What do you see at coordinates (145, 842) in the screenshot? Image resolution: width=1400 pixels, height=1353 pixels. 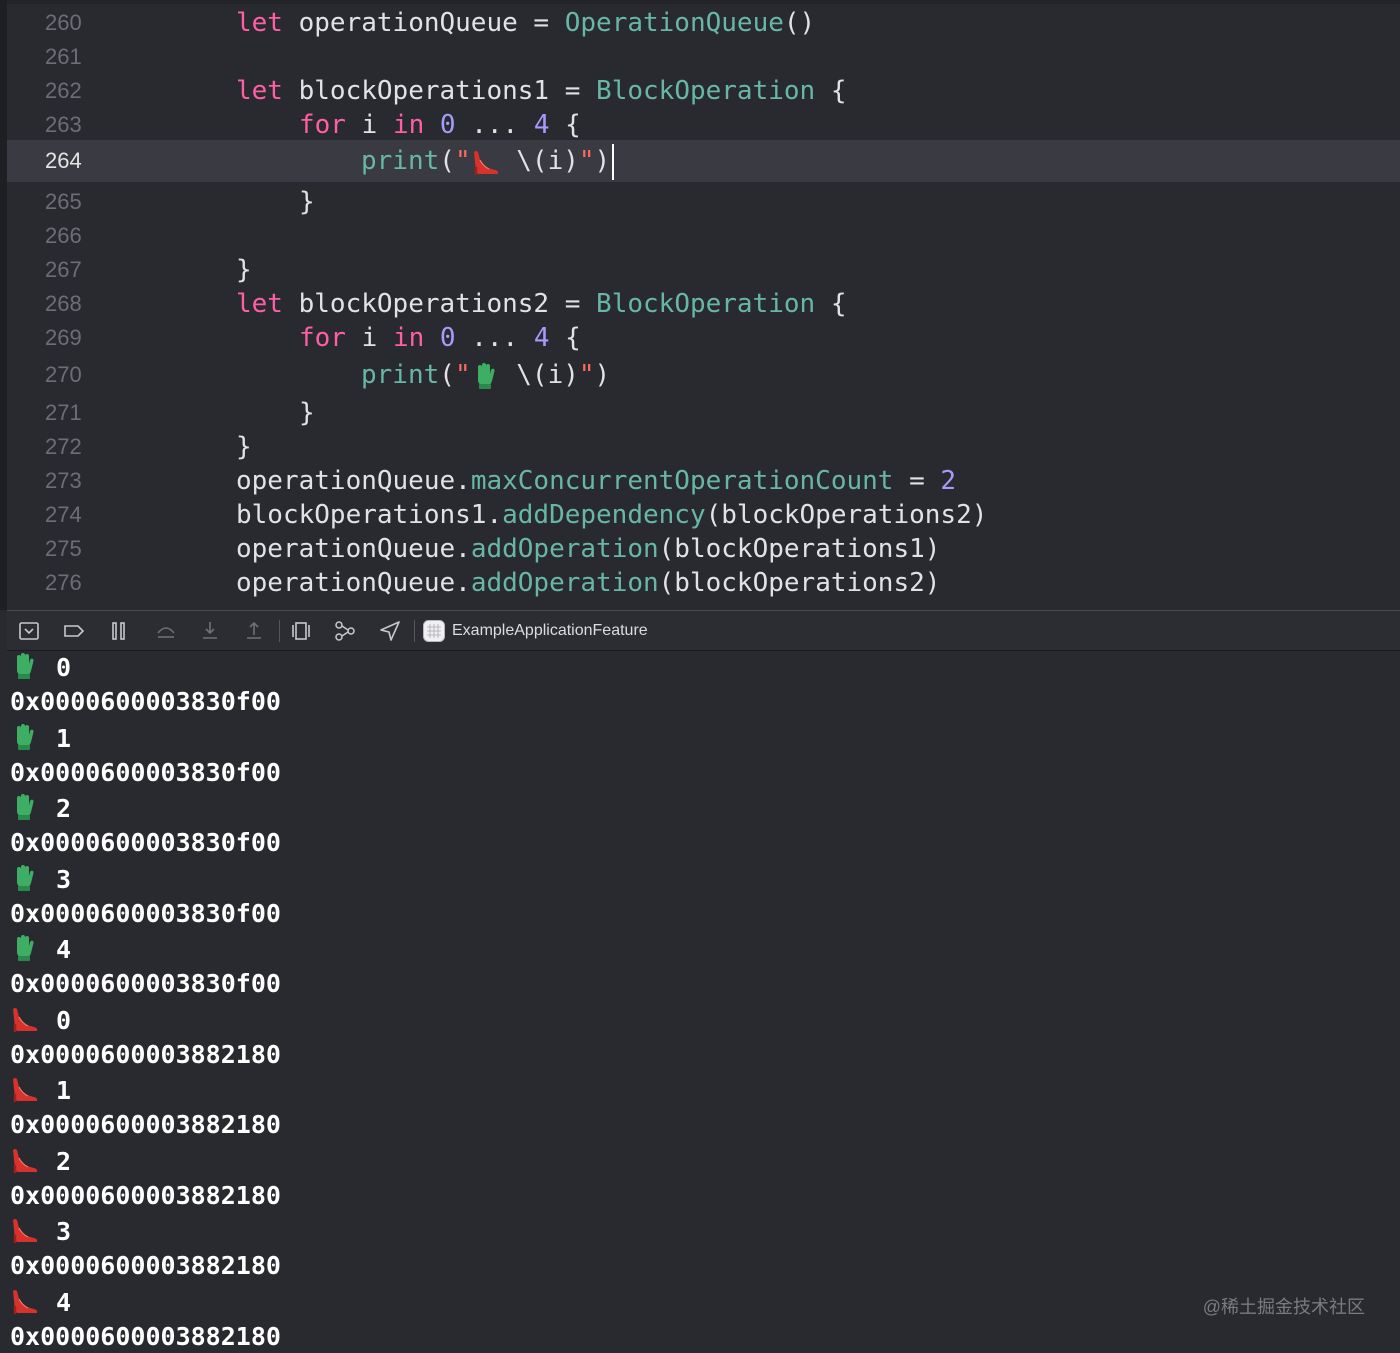 I see `console-address: 0x0000600003830f00` at bounding box center [145, 842].